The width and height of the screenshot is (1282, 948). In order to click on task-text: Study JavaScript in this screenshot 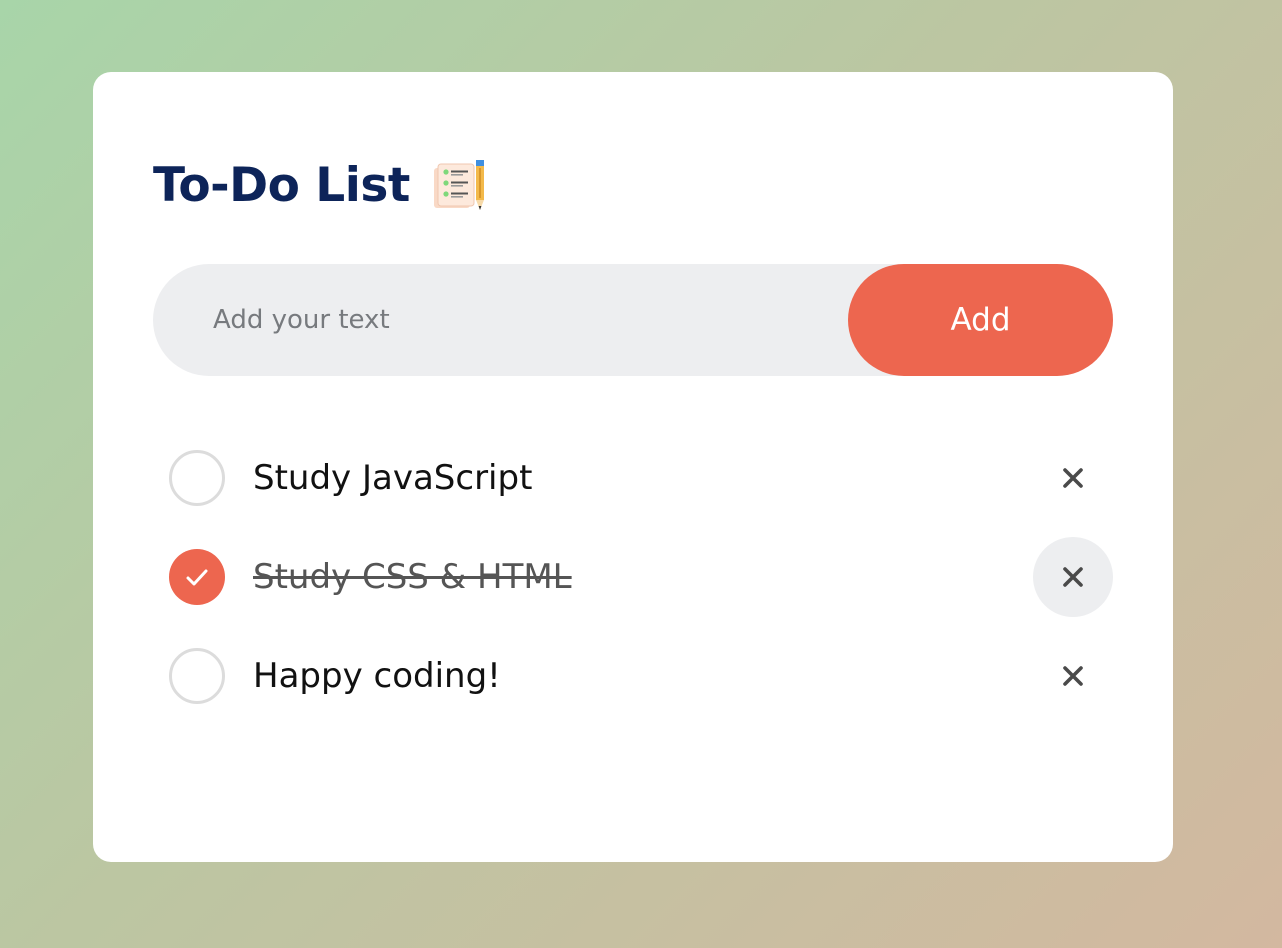, I will do `click(393, 477)`.